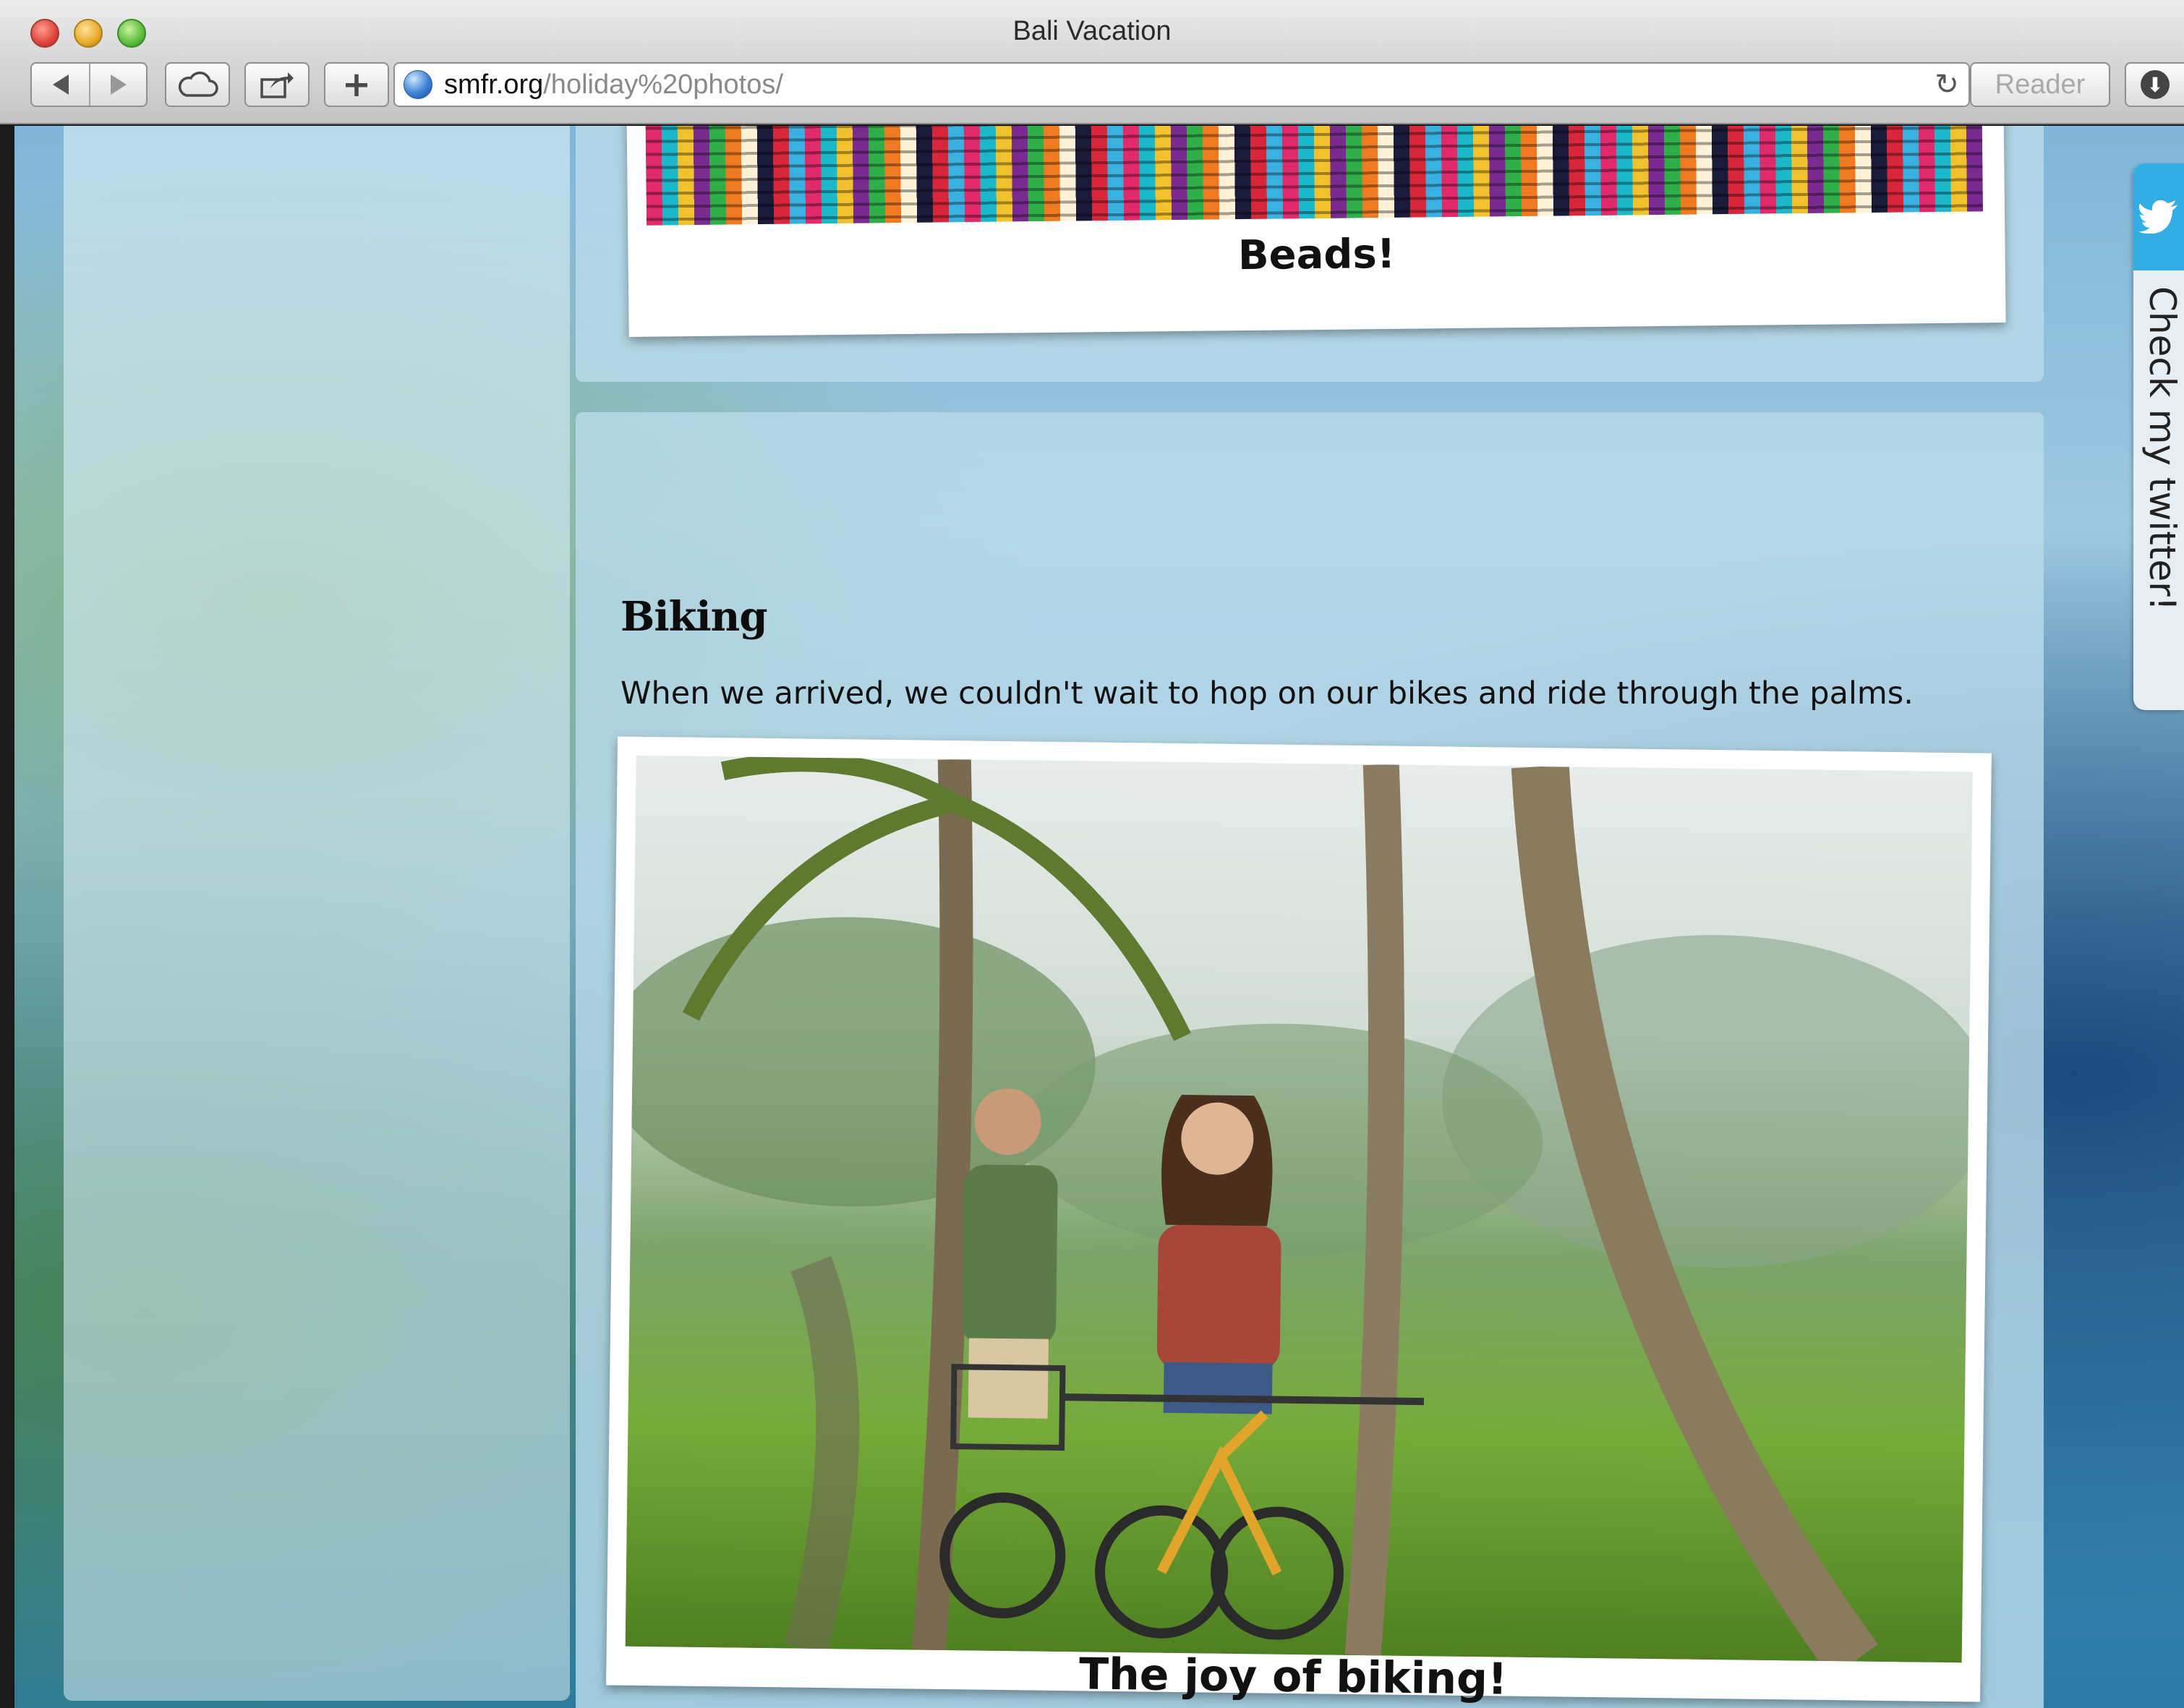 This screenshot has height=1708, width=2184. What do you see at coordinates (494, 85) in the screenshot?
I see `url-host: smfr.org` at bounding box center [494, 85].